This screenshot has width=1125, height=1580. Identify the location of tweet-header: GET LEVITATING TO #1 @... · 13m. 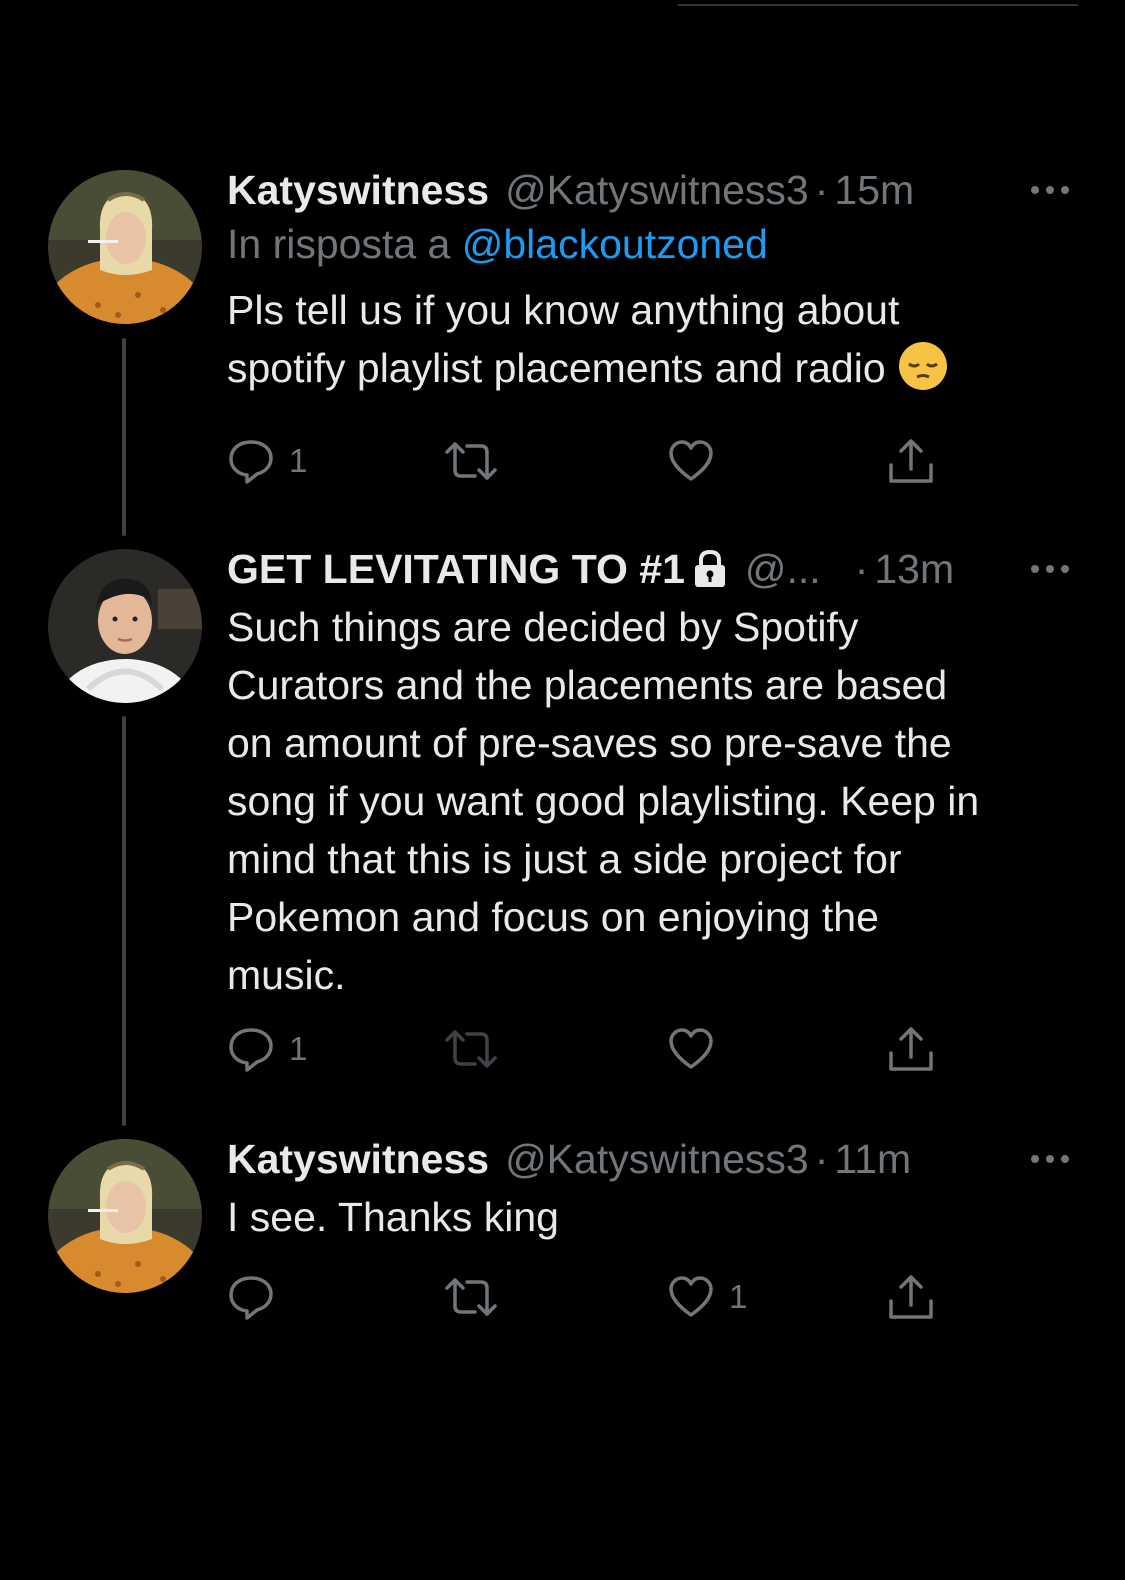
(648, 569).